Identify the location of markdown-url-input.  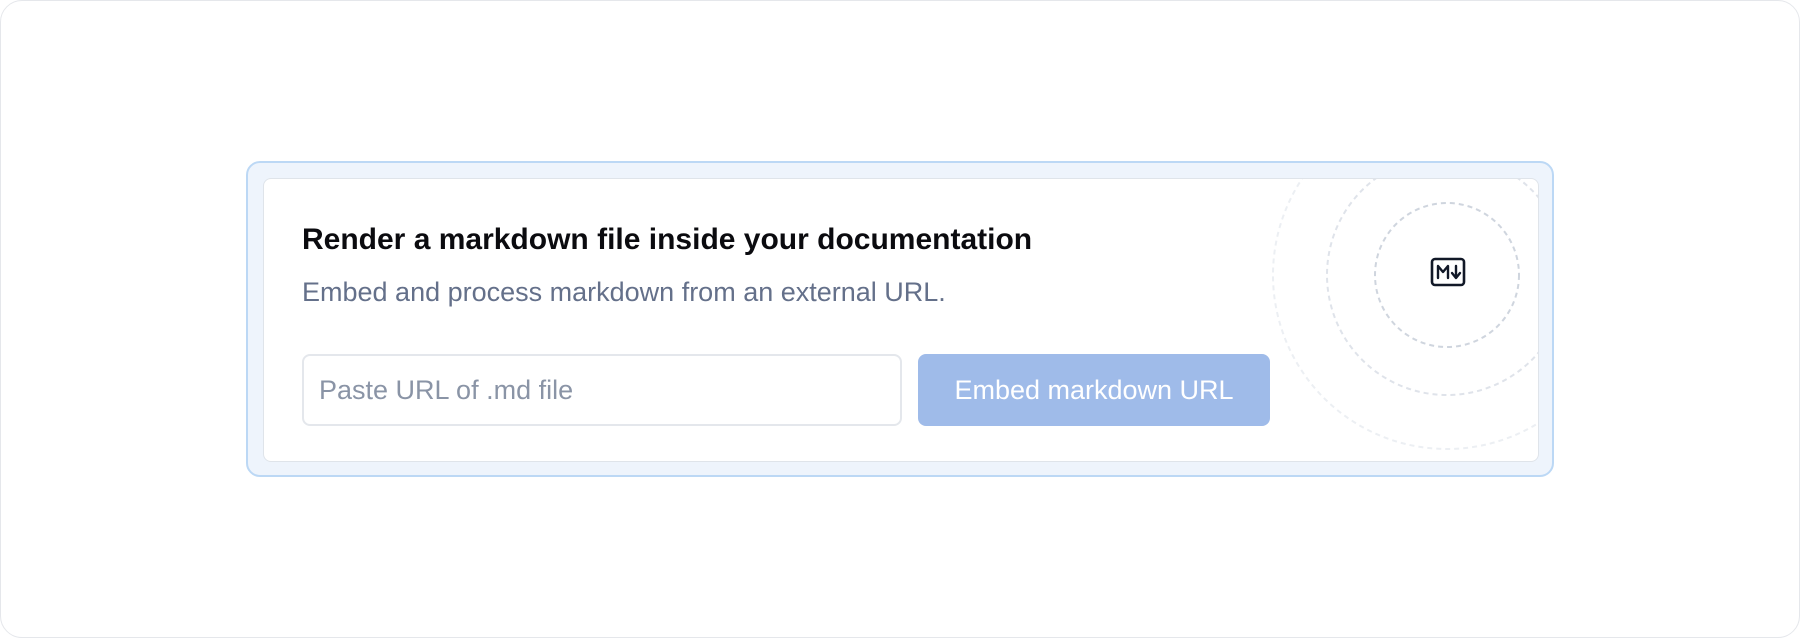
(602, 390).